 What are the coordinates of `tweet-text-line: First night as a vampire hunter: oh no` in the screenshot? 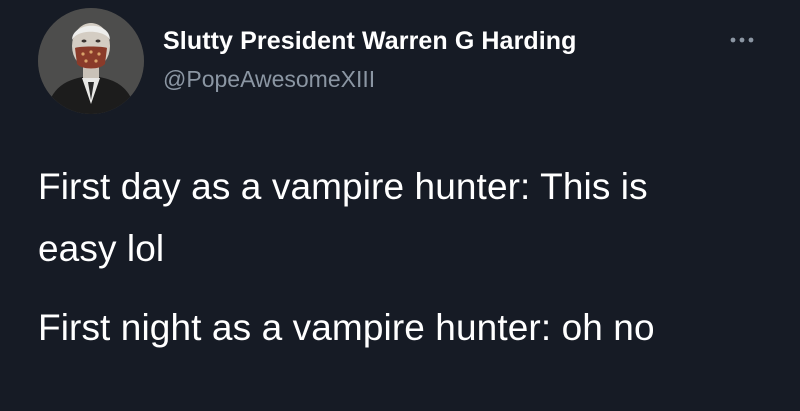 It's located at (346, 327).